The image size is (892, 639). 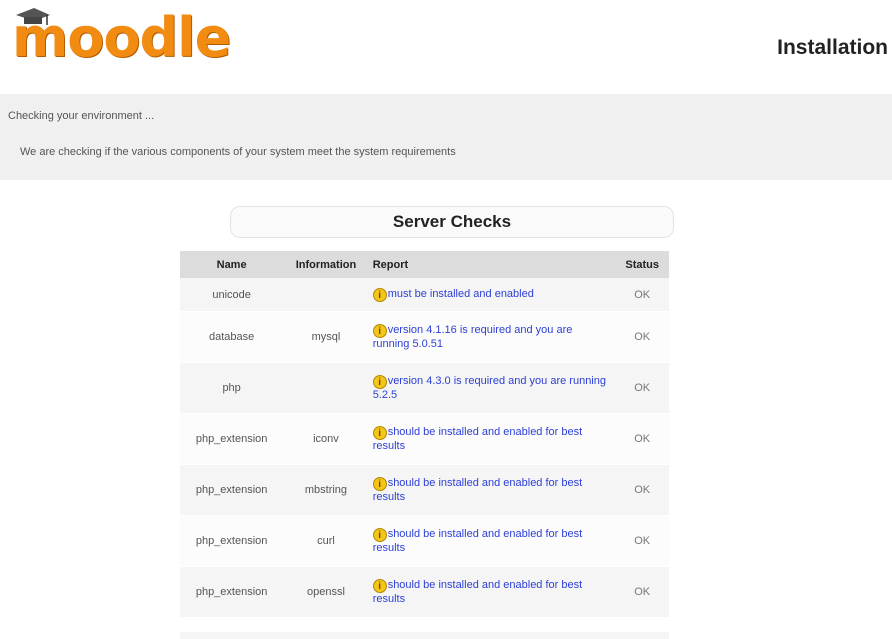 I want to click on row-name: php, so click(x=232, y=388).